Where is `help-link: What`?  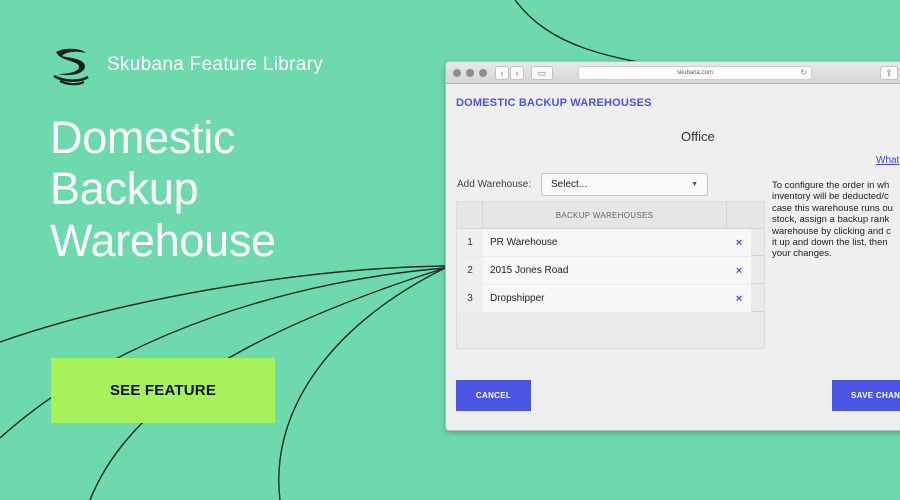 help-link: What is located at coordinates (887, 160).